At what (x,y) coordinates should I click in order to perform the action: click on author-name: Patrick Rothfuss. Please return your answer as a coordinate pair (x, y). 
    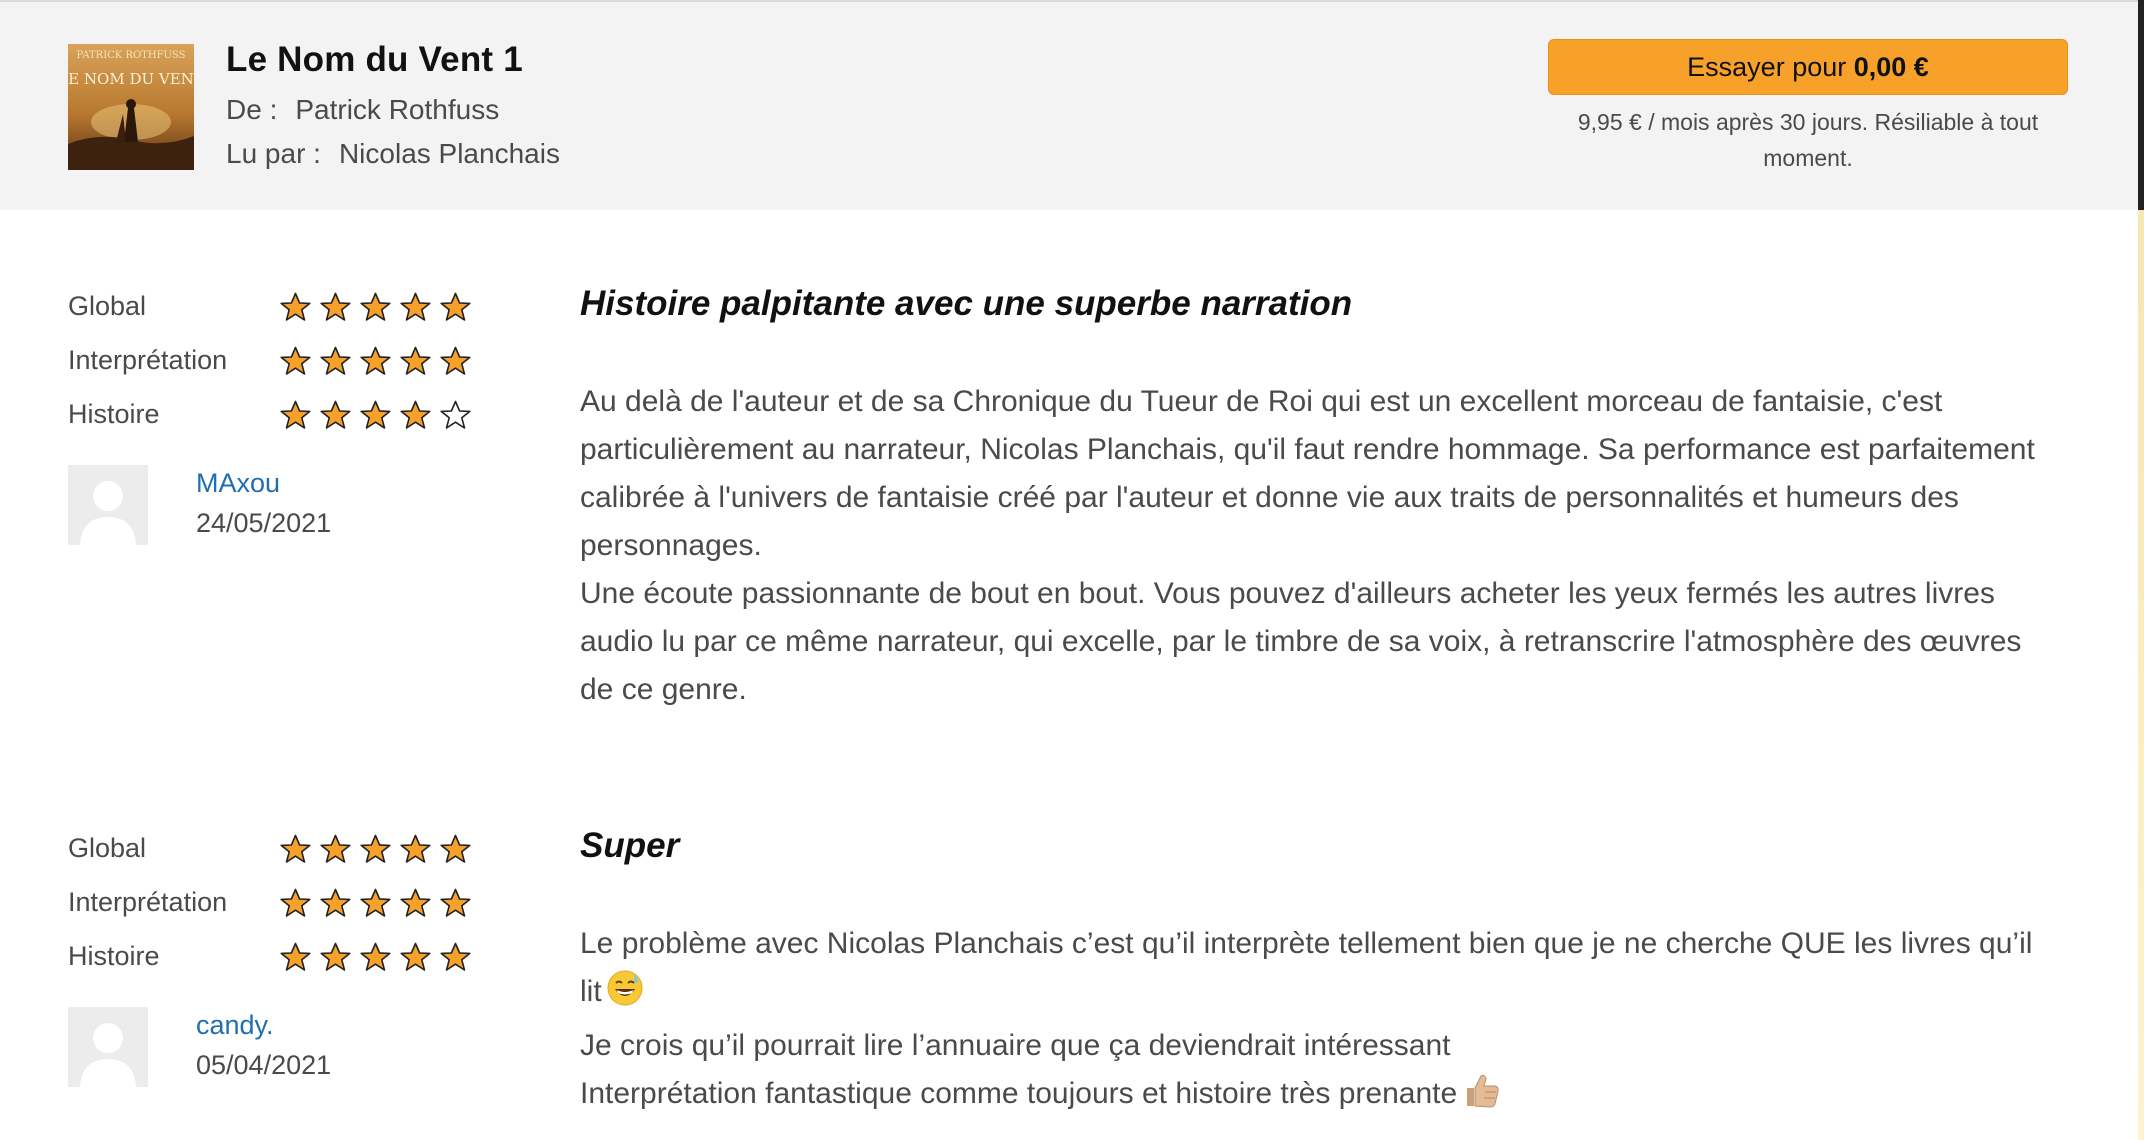
    Looking at the image, I should click on (397, 109).